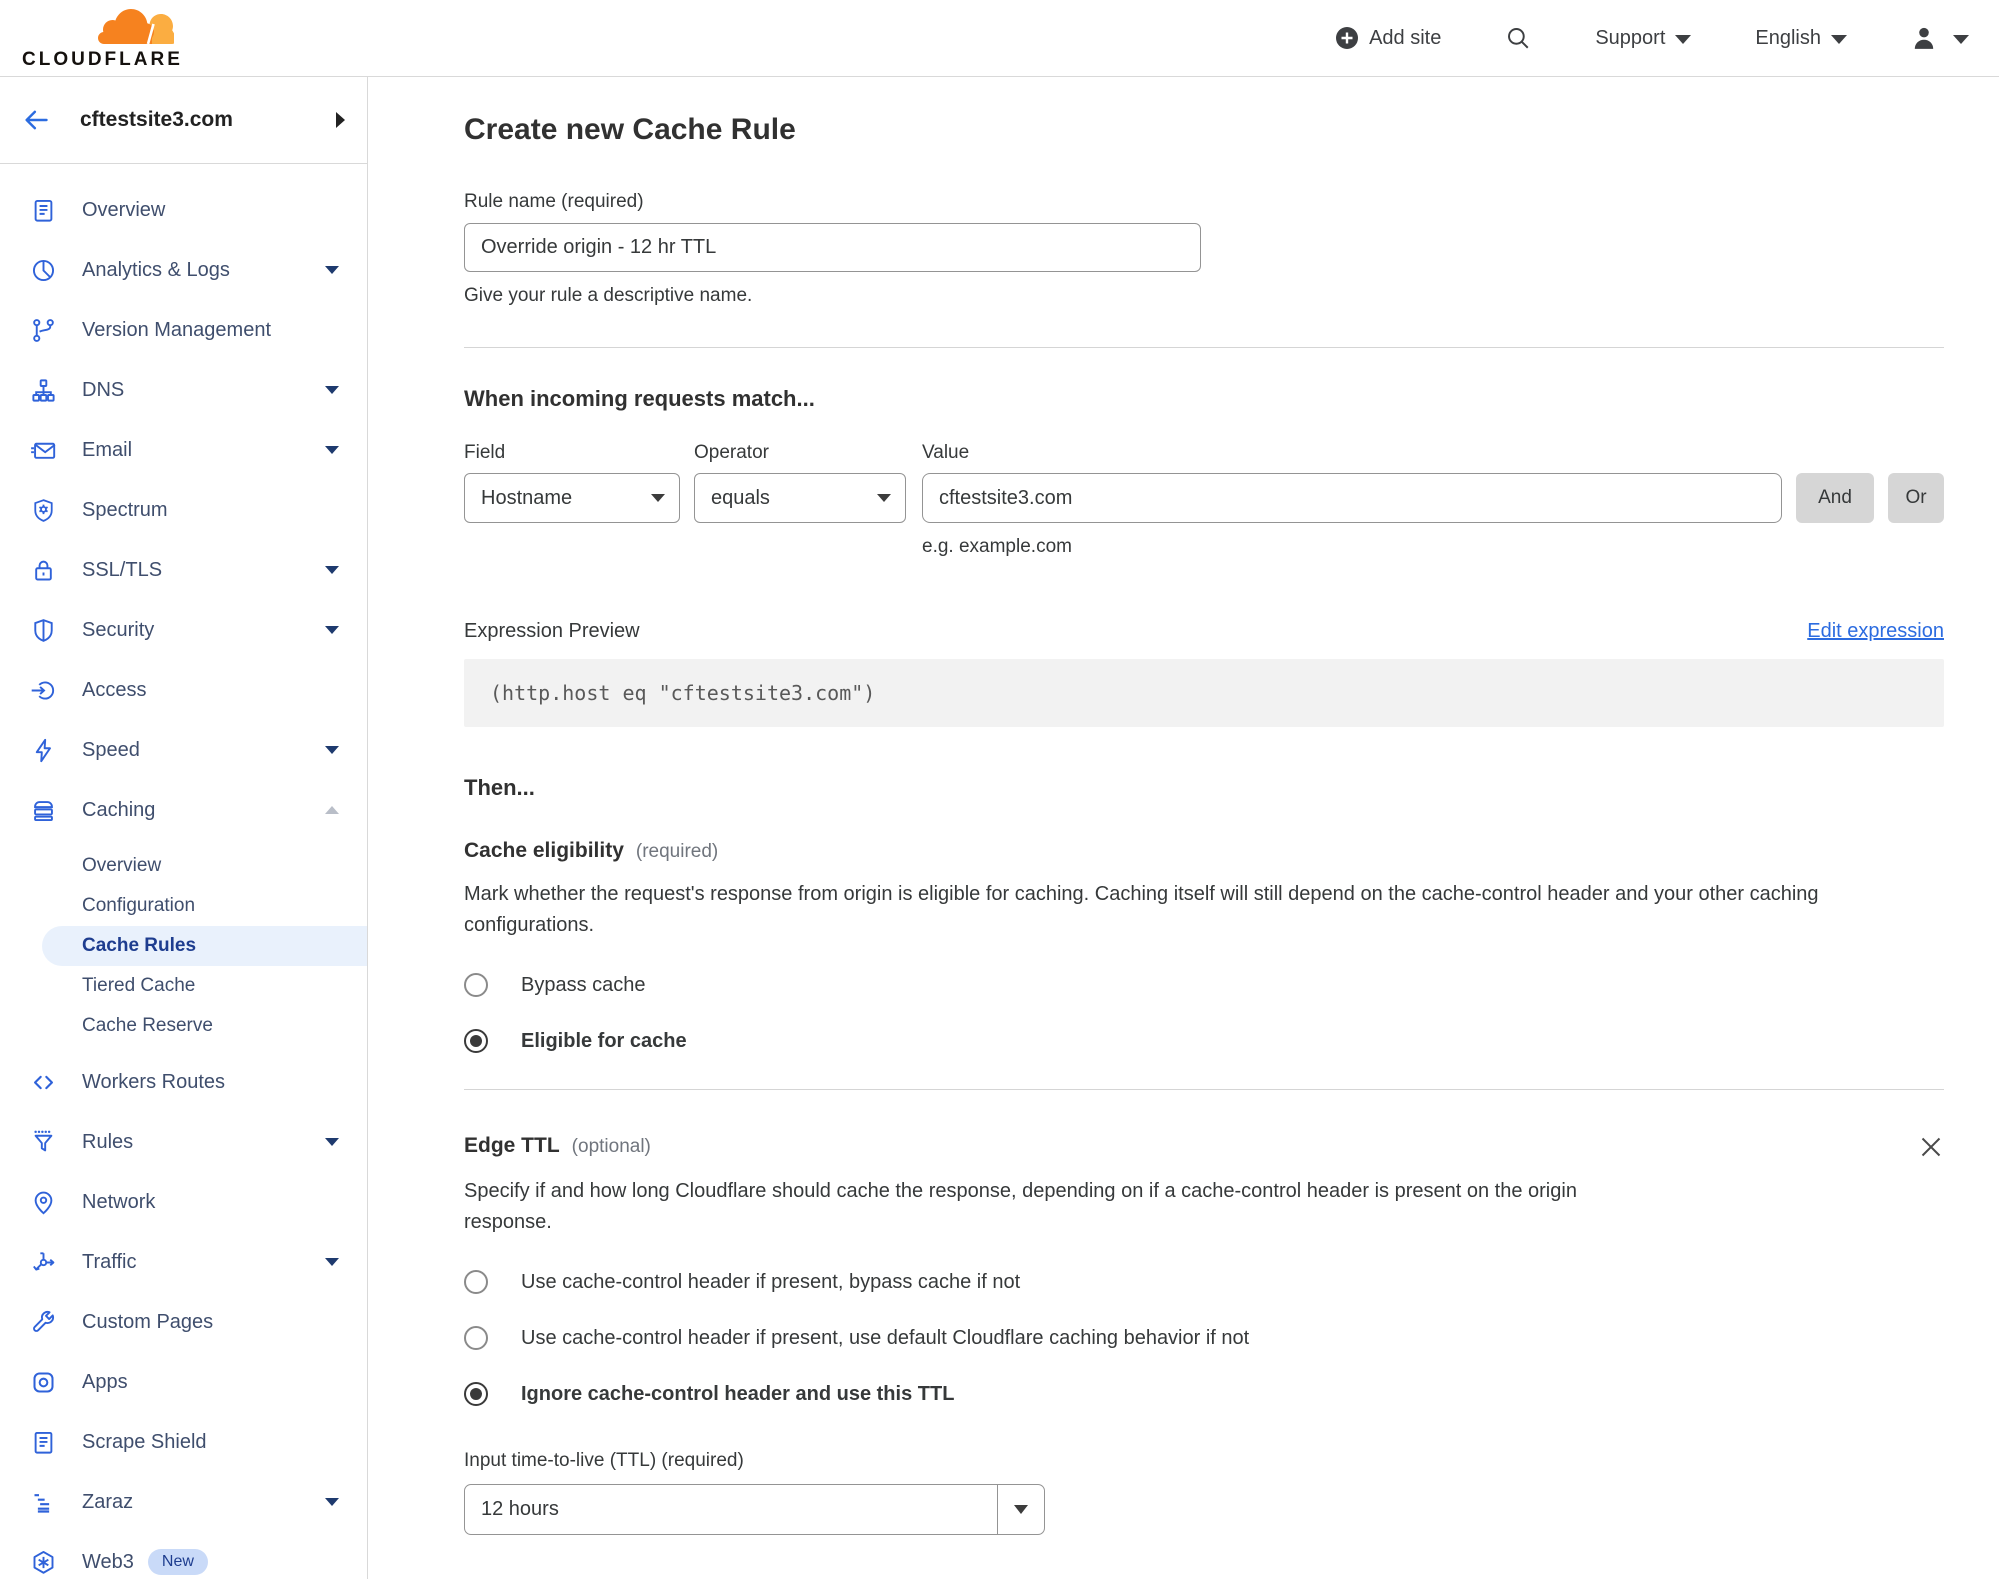  Describe the element at coordinates (183, 1262) in the screenshot. I see `sidebar-item-traffic: Traffic` at that location.